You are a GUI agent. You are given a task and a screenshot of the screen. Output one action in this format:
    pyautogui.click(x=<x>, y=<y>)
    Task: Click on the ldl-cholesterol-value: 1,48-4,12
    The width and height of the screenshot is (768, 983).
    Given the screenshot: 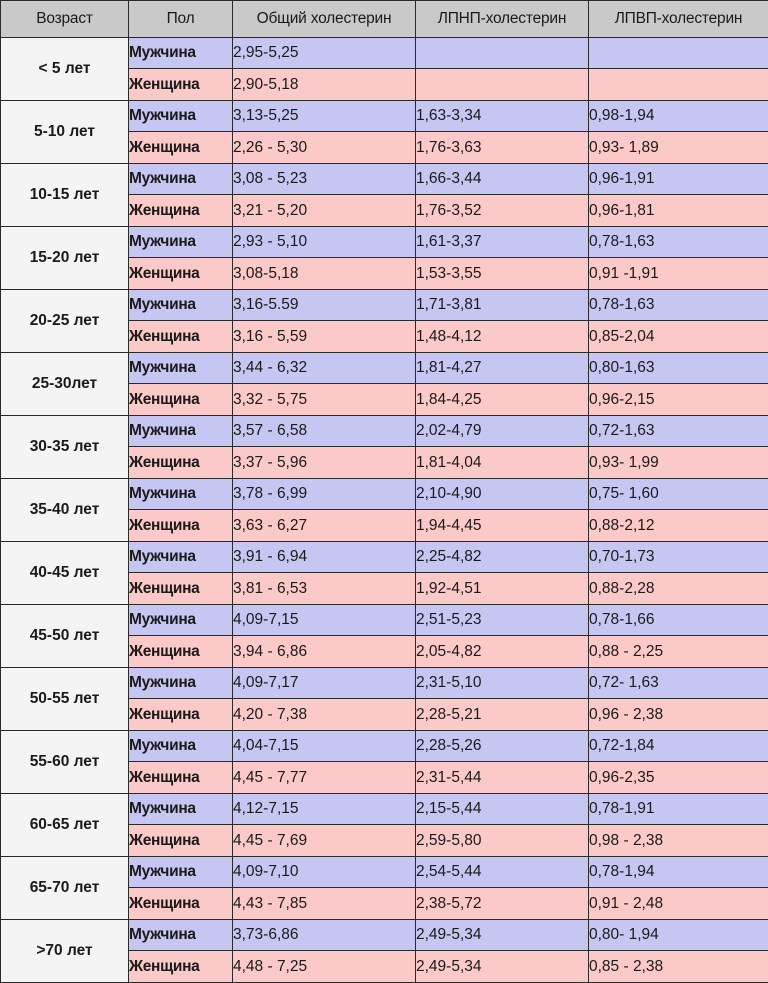 What is the action you would take?
    pyautogui.click(x=502, y=337)
    